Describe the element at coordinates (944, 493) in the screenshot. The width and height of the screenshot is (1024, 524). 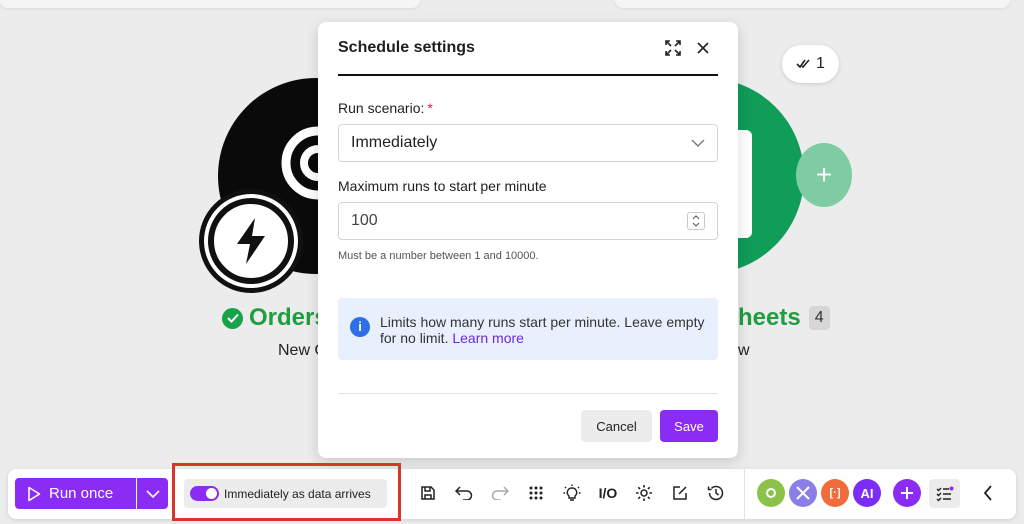
I see `checklist-icon` at that location.